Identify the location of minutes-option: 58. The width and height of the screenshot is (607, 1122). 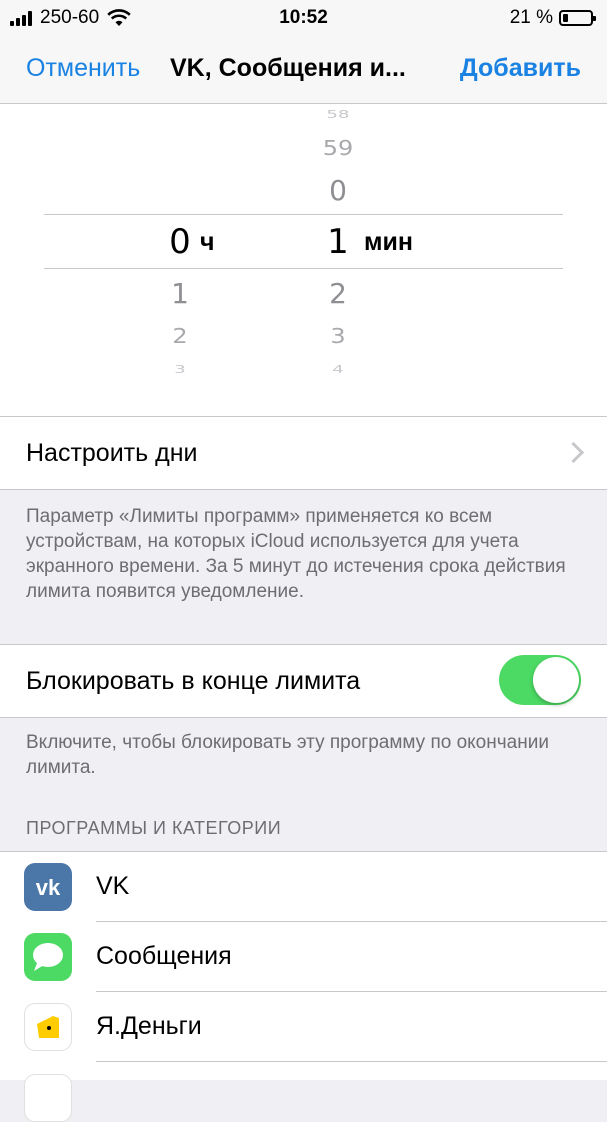
(338, 114).